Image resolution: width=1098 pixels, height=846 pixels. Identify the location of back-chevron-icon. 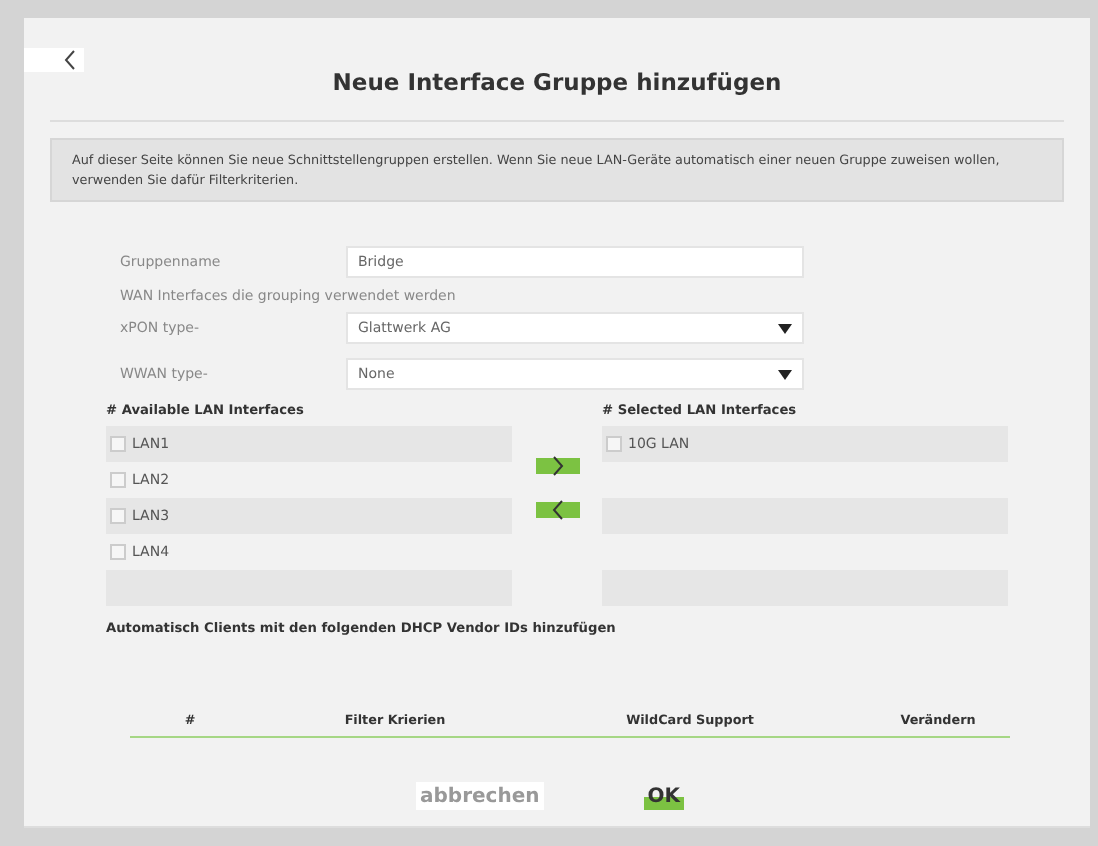
(70, 60).